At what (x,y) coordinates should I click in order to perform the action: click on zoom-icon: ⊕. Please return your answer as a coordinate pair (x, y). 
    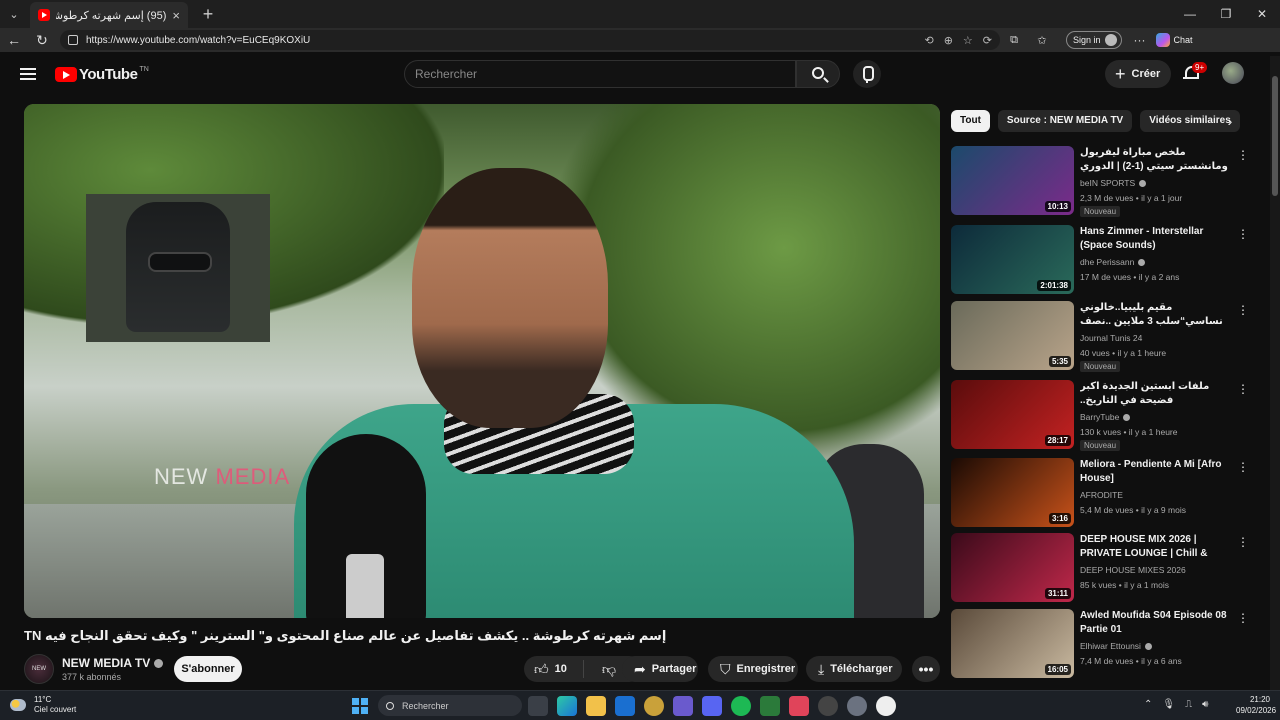
    Looking at the image, I should click on (948, 40).